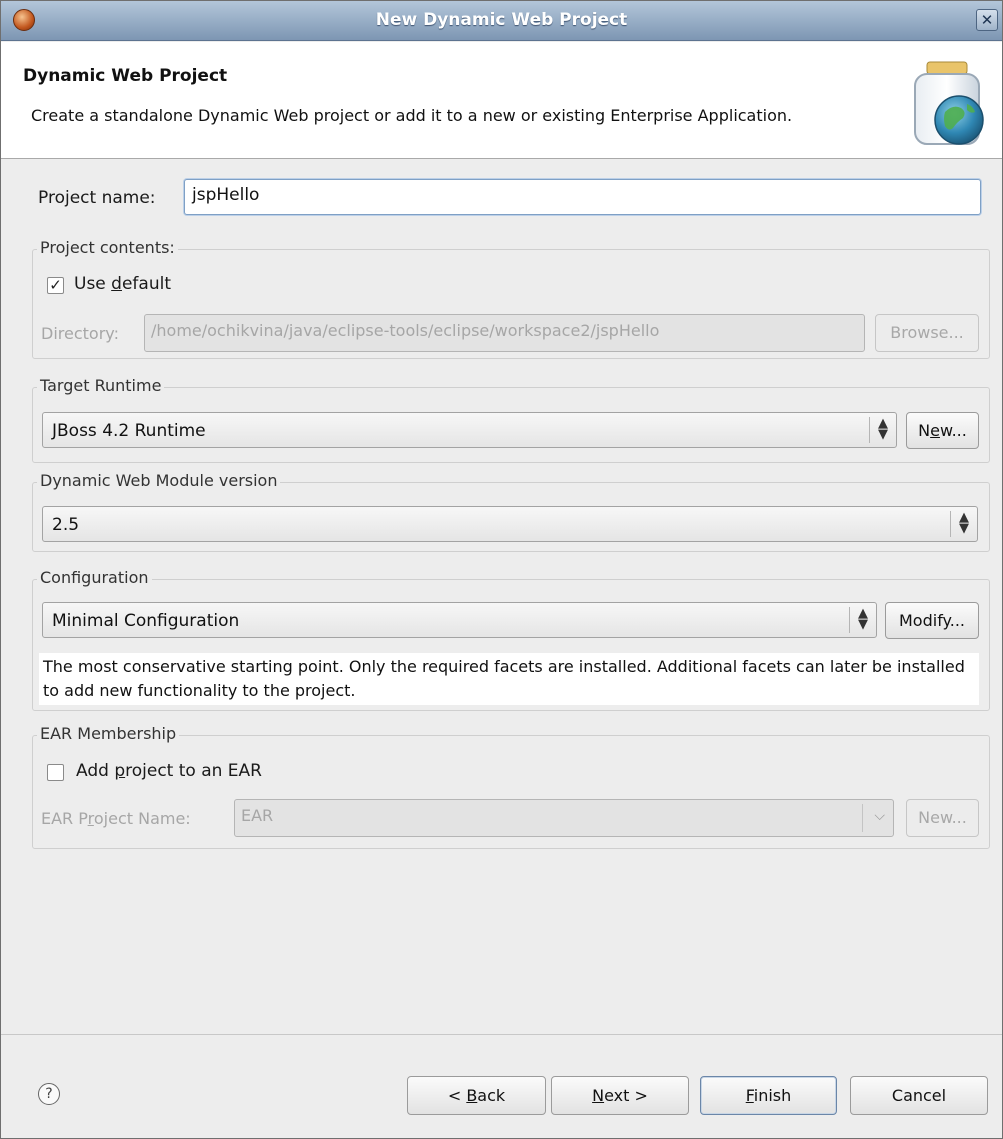 Image resolution: width=1003 pixels, height=1139 pixels. Describe the element at coordinates (55, 285) in the screenshot. I see `use-default-checkbox: ✓` at that location.